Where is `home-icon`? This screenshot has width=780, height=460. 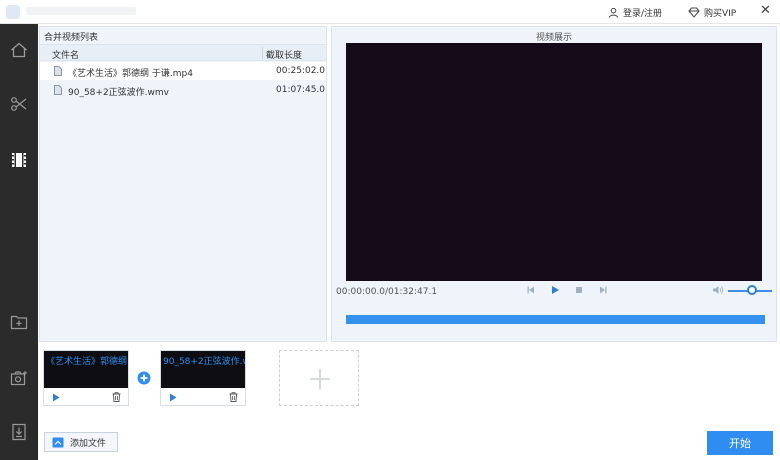 home-icon is located at coordinates (19, 50).